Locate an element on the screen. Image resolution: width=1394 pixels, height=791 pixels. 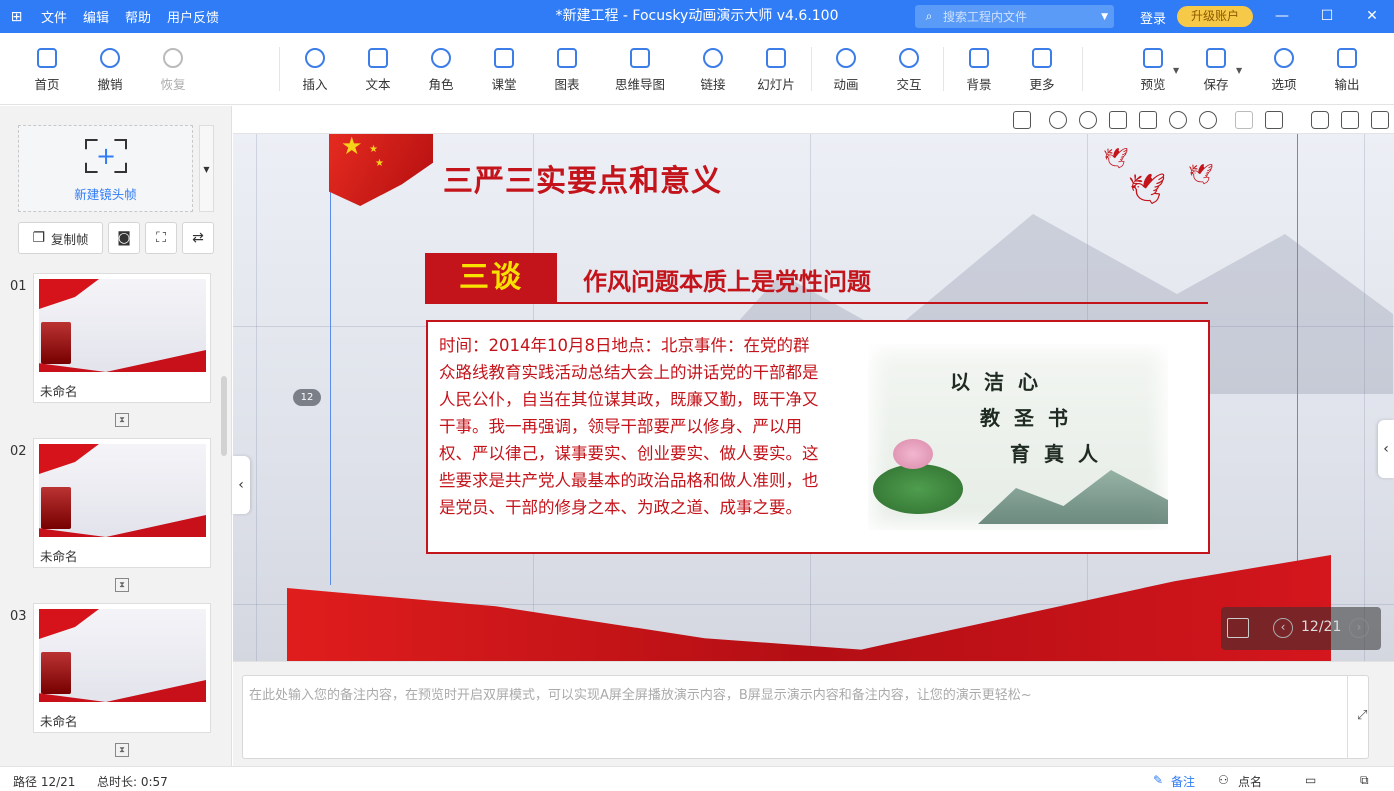
fit-frame-button: ⛶ is located at coordinates (161, 238).